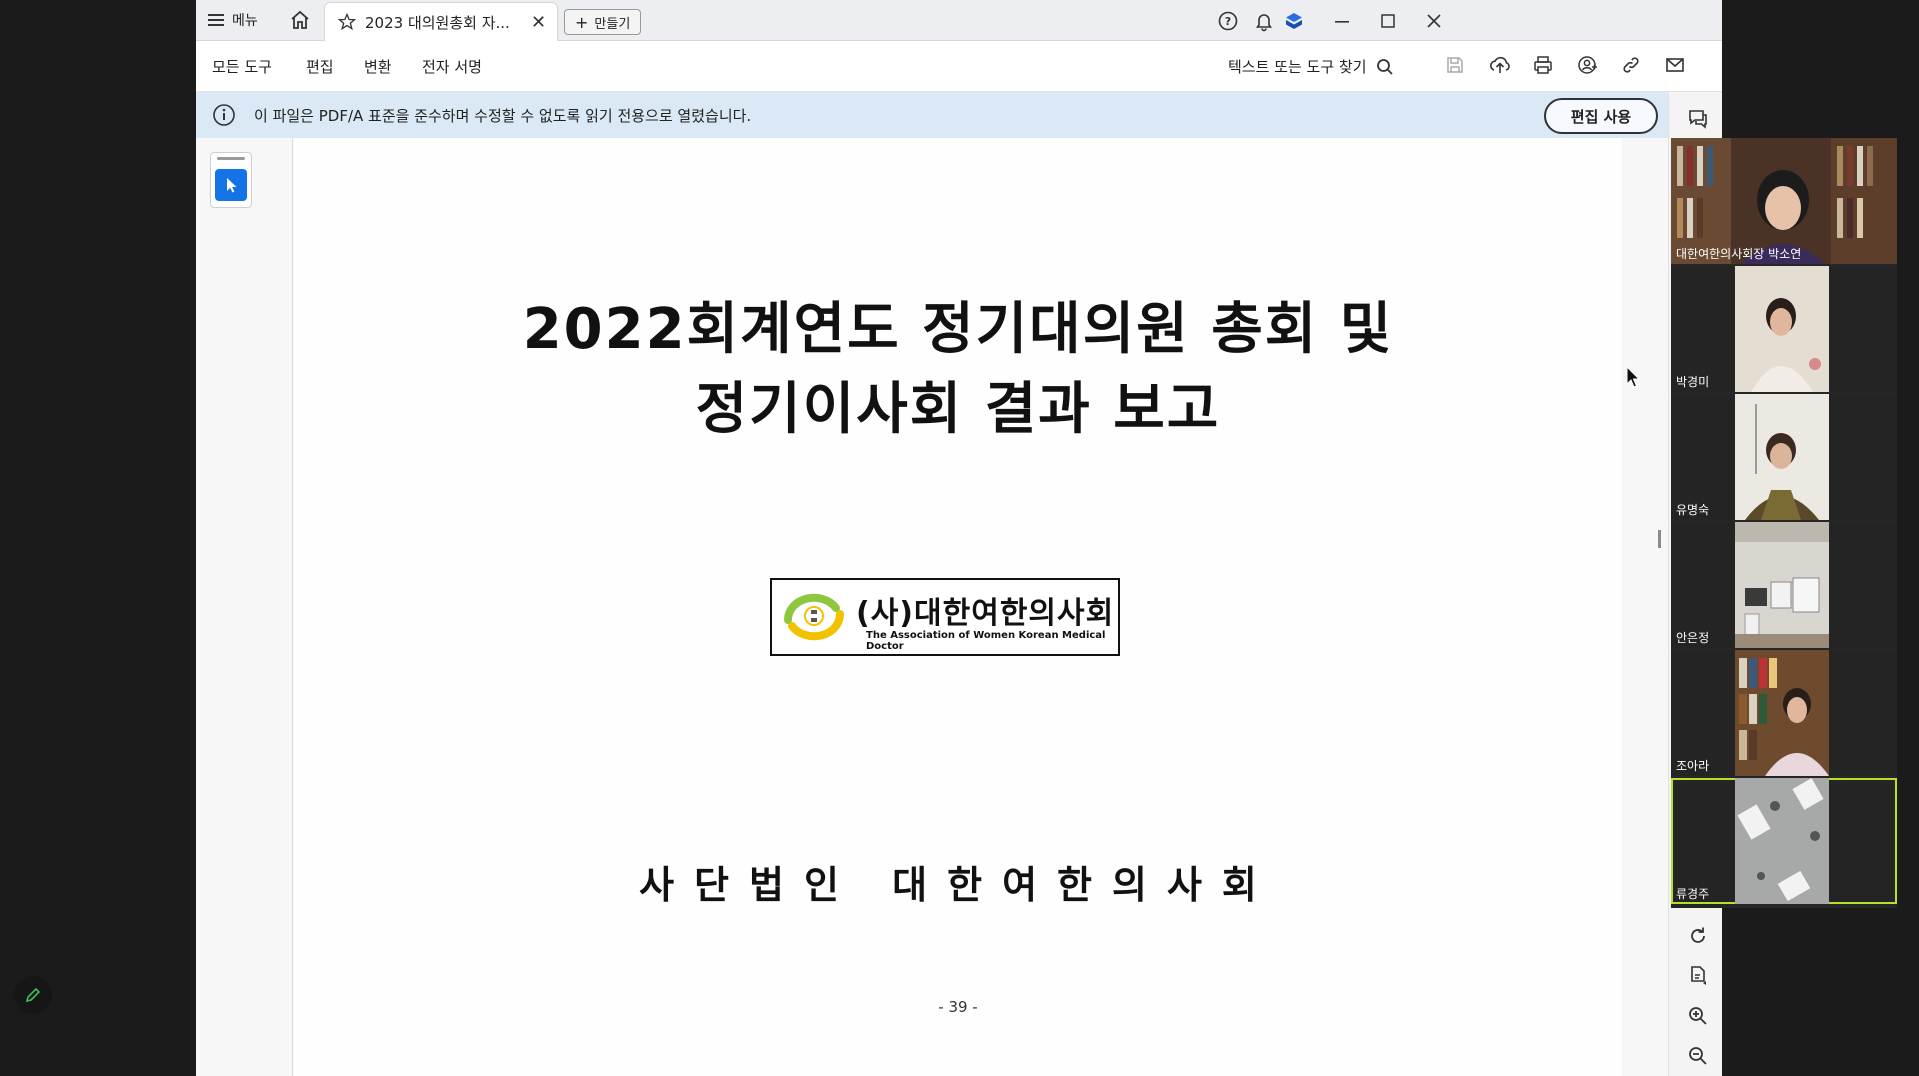 The image size is (1919, 1076). I want to click on help-icon: ?, so click(1228, 21).